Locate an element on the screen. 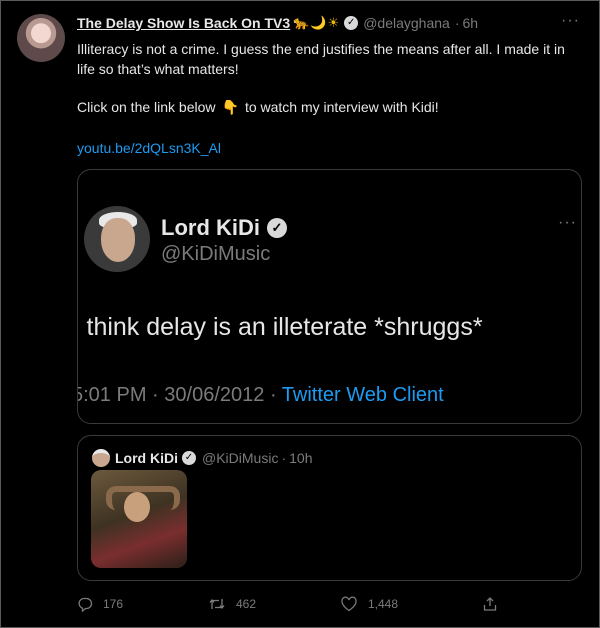 This screenshot has width=600, height=628. quoted-author-name: Lord KiDi is located at coordinates (146, 458).